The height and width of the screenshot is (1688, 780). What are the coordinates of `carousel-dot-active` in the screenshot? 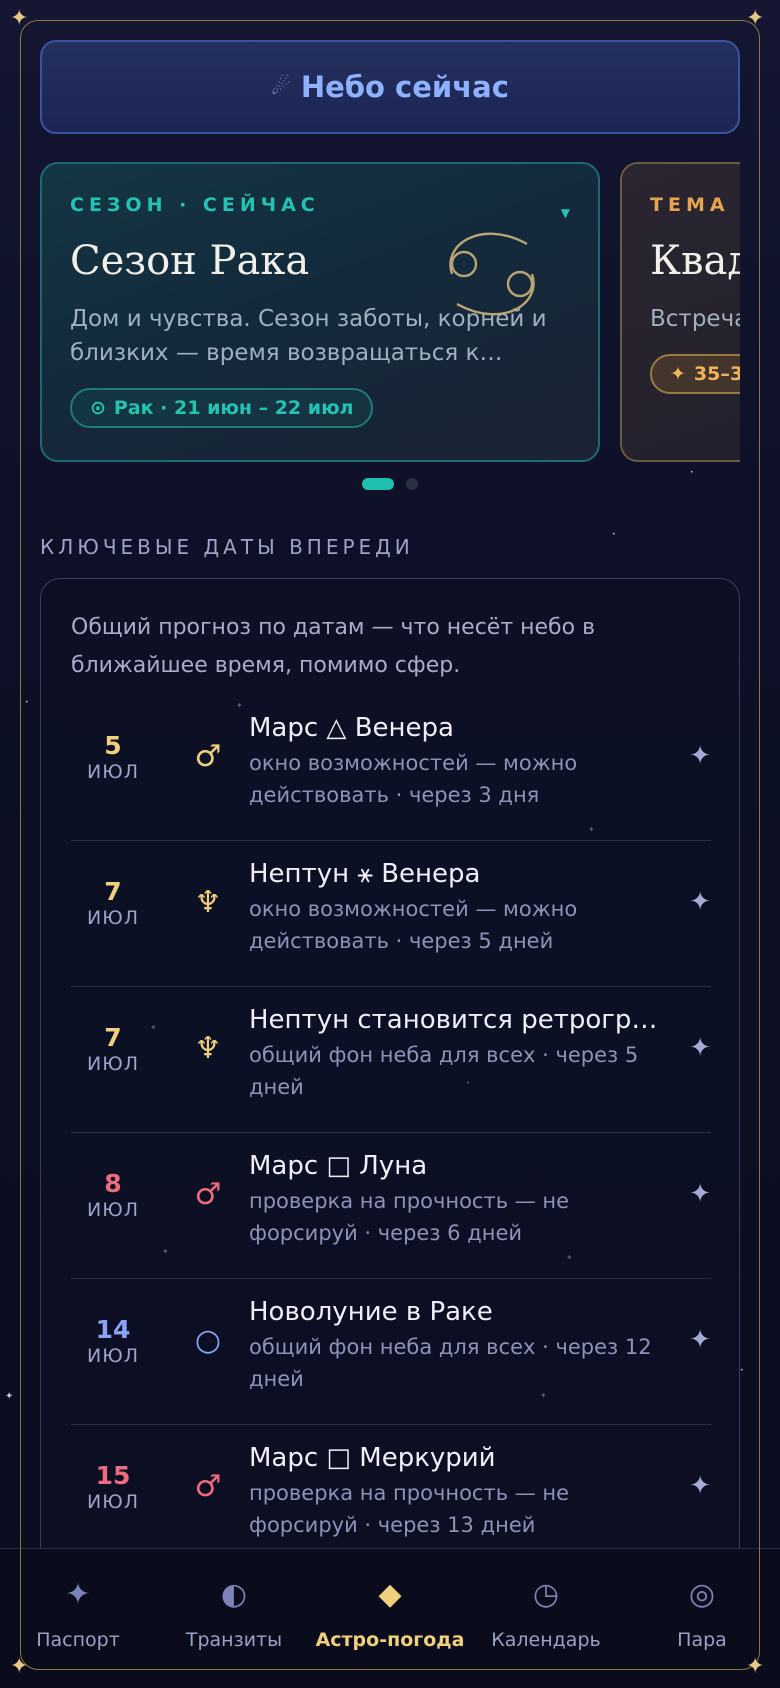 It's located at (378, 484).